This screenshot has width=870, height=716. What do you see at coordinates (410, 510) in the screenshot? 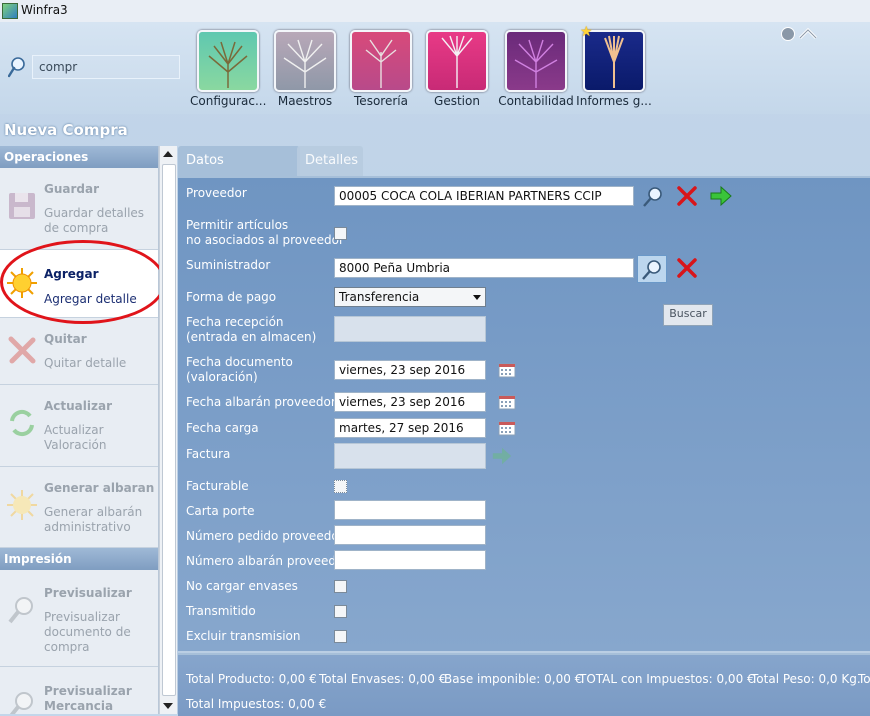
I see `carta-porte-input` at bounding box center [410, 510].